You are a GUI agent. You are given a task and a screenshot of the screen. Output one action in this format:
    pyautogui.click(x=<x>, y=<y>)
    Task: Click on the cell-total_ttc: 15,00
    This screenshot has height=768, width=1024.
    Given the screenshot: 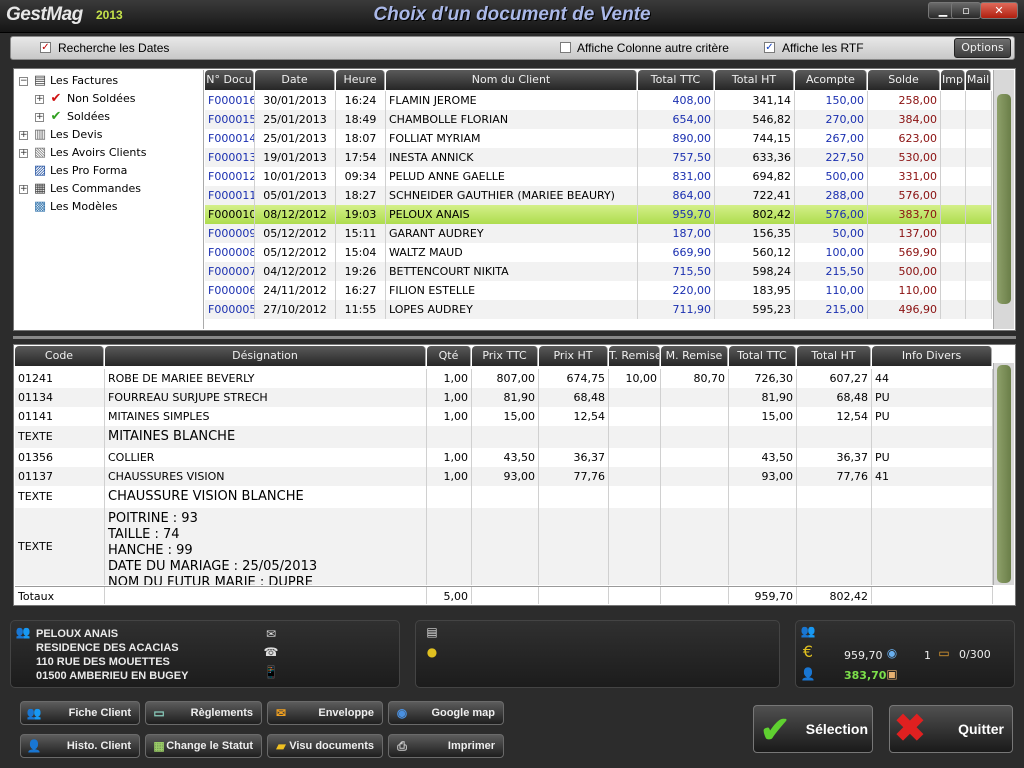 What is the action you would take?
    pyautogui.click(x=763, y=416)
    